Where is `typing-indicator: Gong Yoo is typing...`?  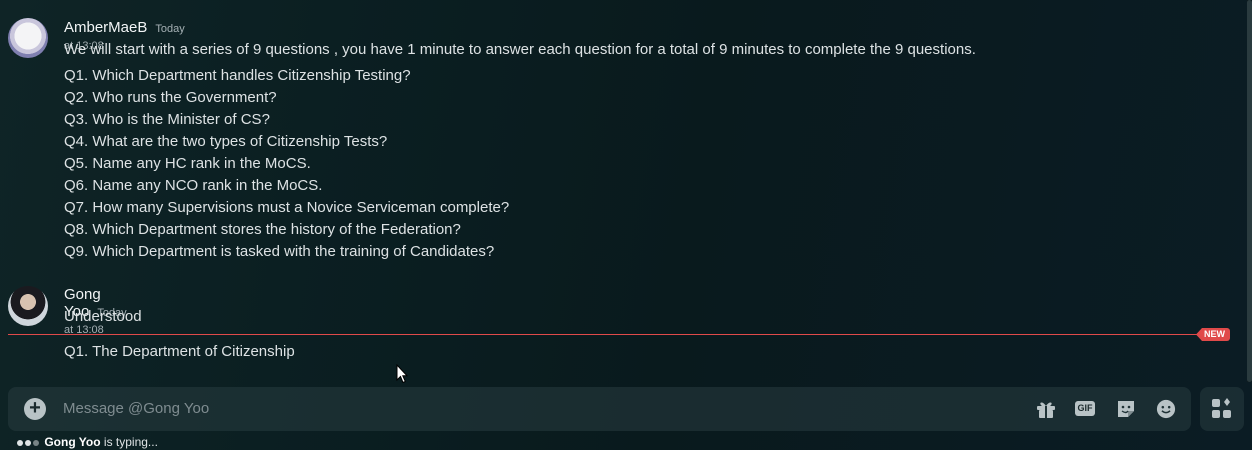
typing-indicator: Gong Yoo is typing... is located at coordinates (87, 442).